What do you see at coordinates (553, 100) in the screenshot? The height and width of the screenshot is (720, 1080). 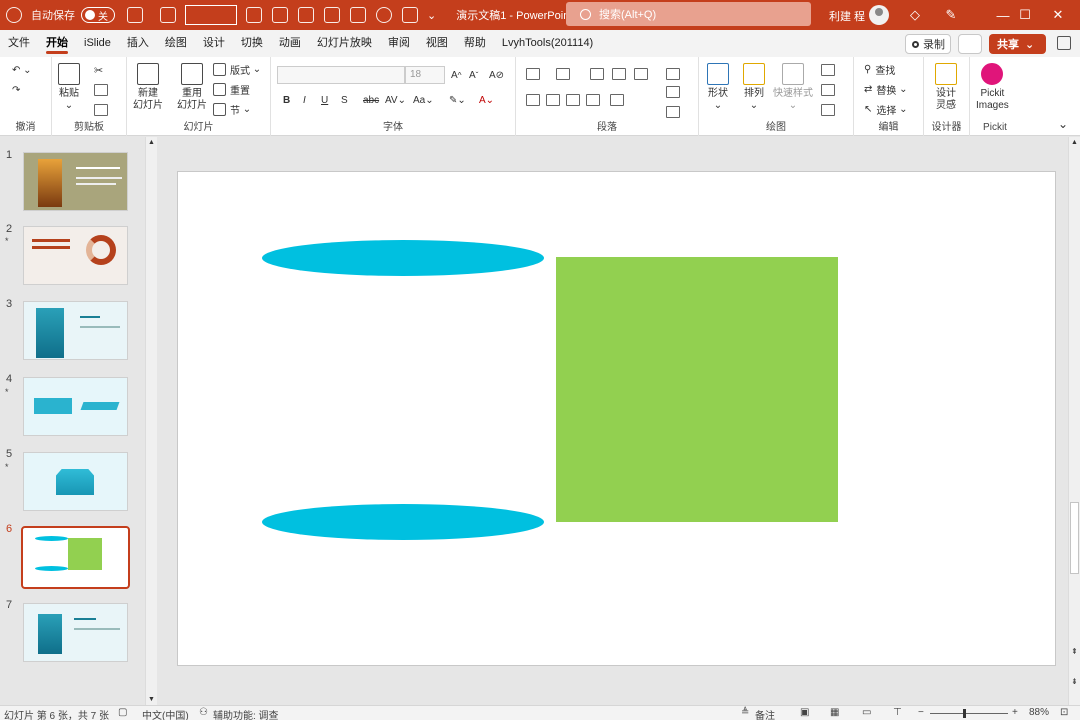 I see `align-center-icon` at bounding box center [553, 100].